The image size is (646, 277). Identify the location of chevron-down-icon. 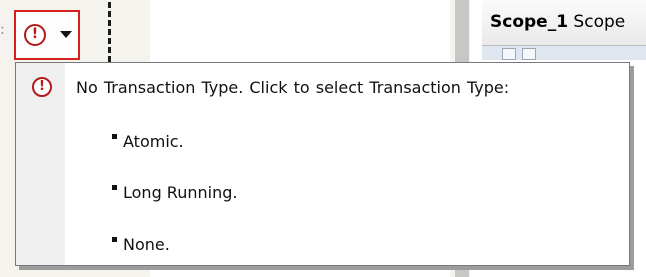
(66, 34).